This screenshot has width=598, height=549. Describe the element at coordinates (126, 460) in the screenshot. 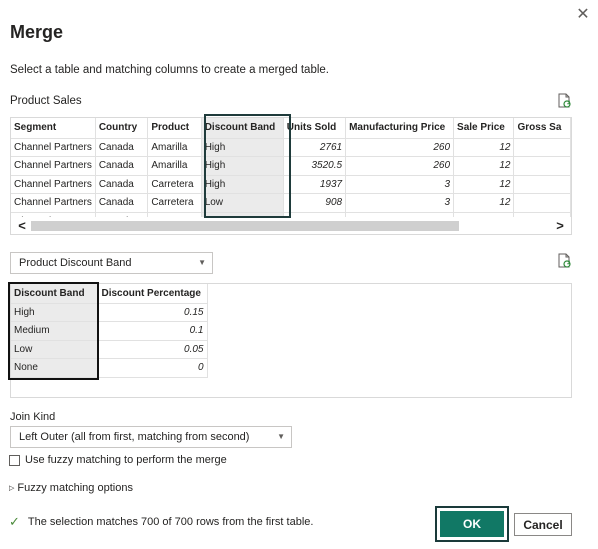

I see `fuzzy-matching-label: Use fuzzy matching to perform the merge` at that location.